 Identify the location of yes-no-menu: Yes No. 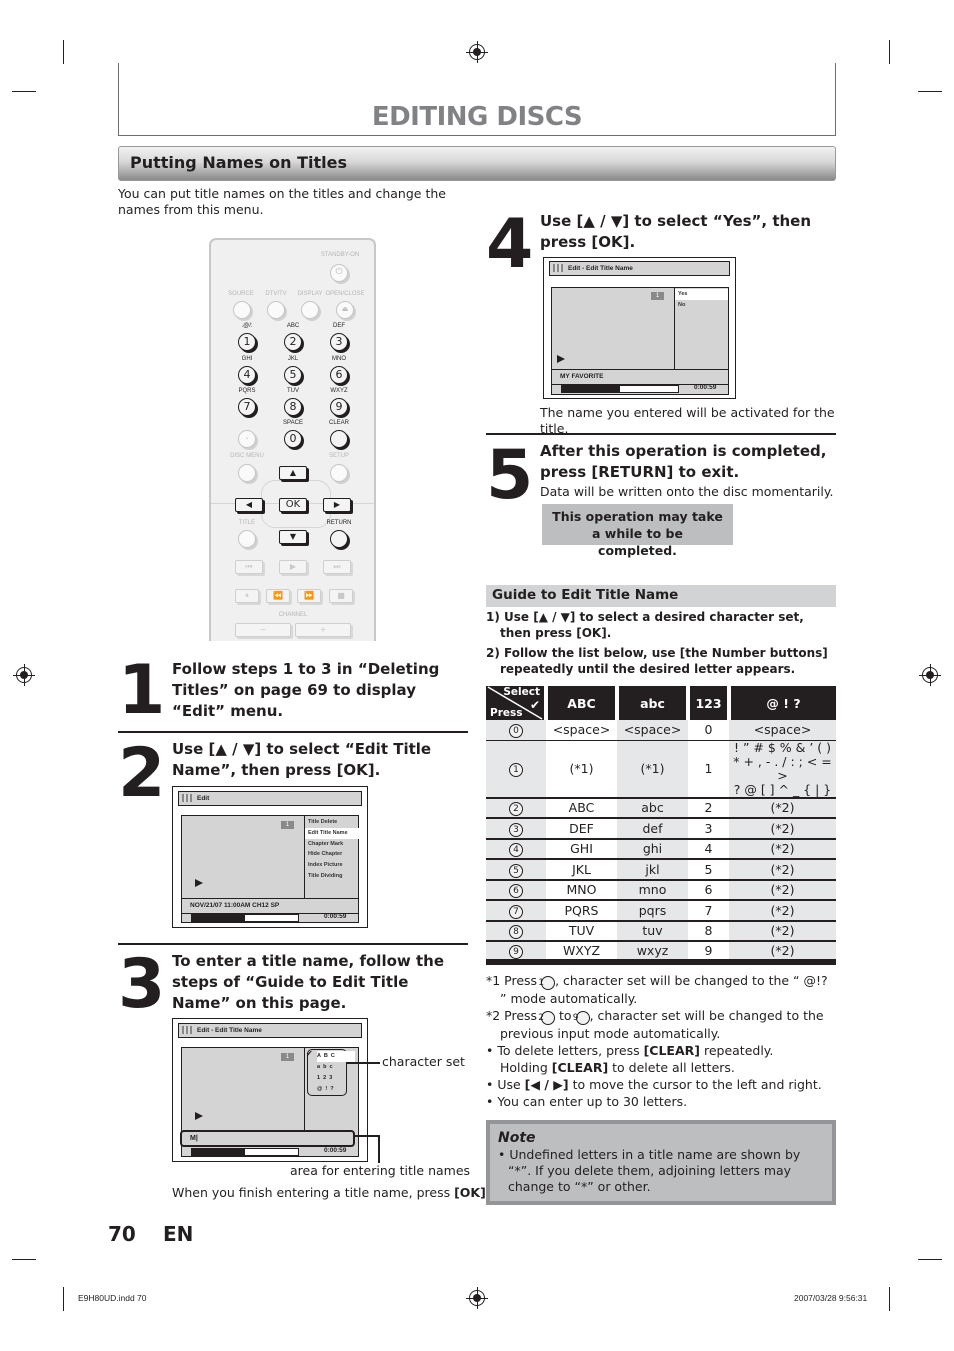
(701, 300).